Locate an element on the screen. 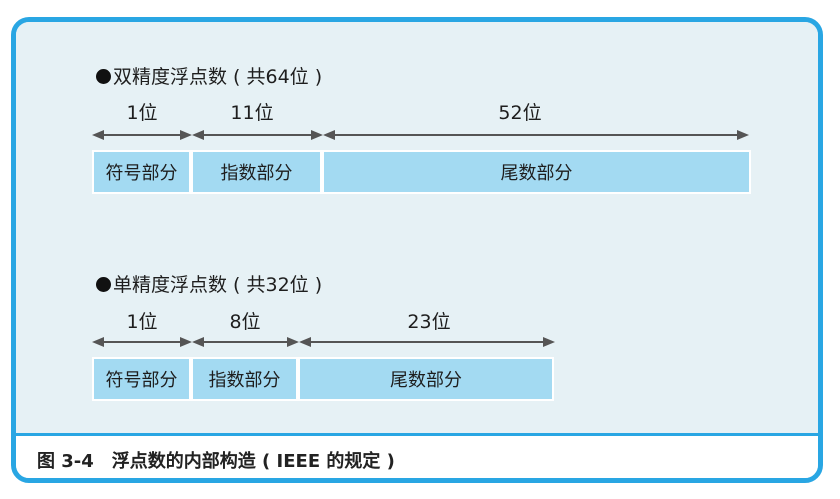  double-mantissa-arrow is located at coordinates (536, 135).